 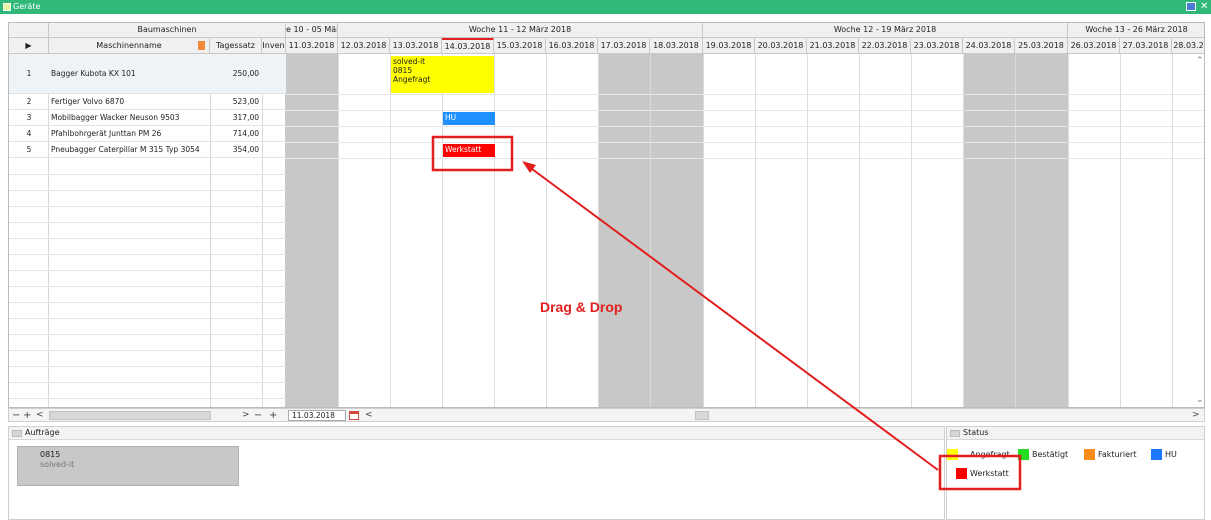 I want to click on weekend-column, so click(x=312, y=230).